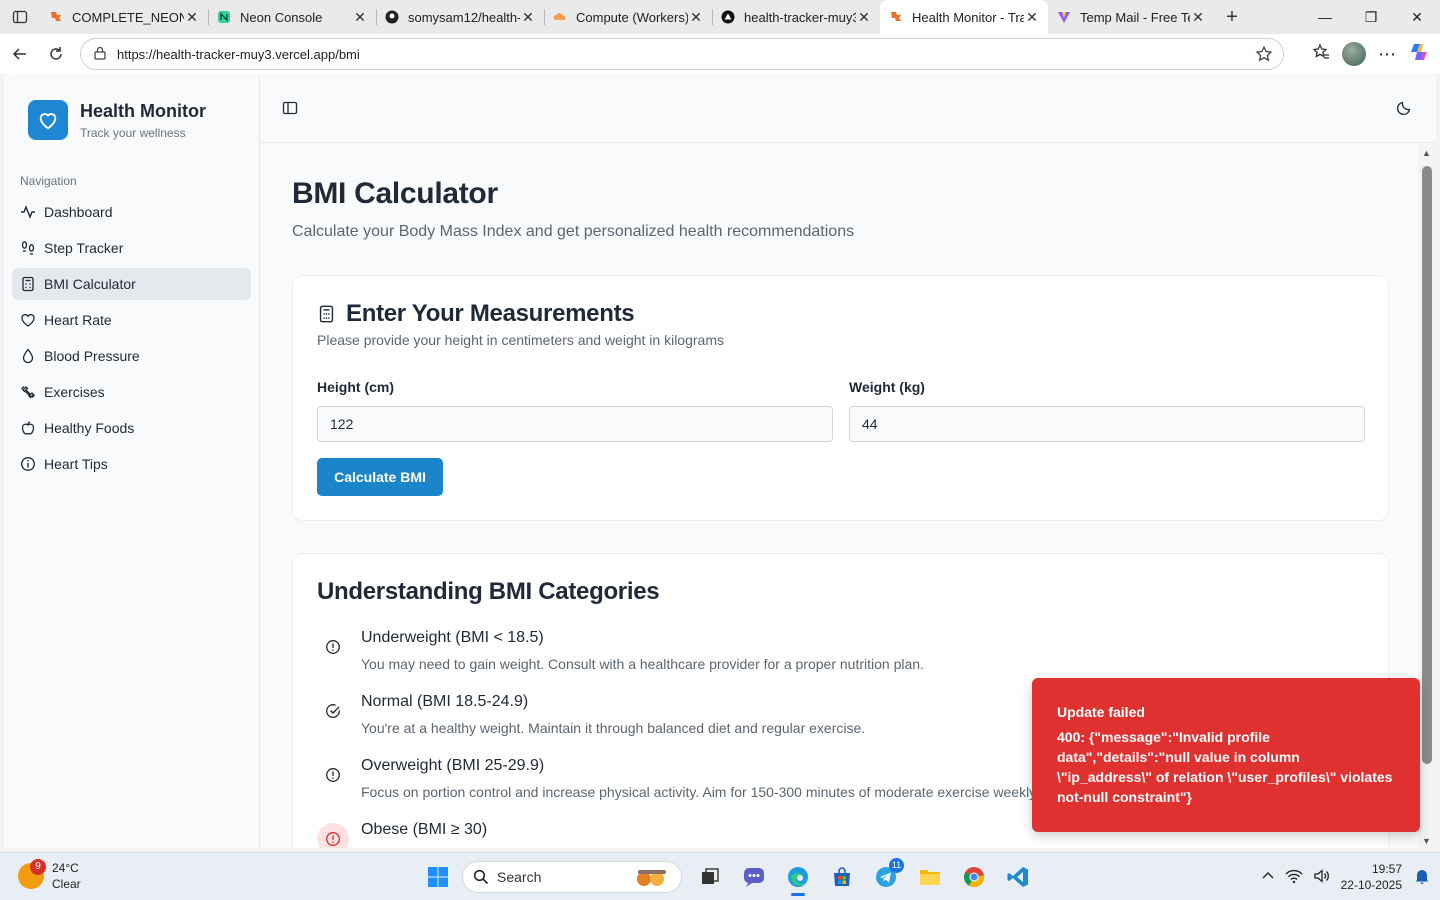  Describe the element at coordinates (488, 591) in the screenshot. I see `card-title: Understanding BMI Categories` at that location.